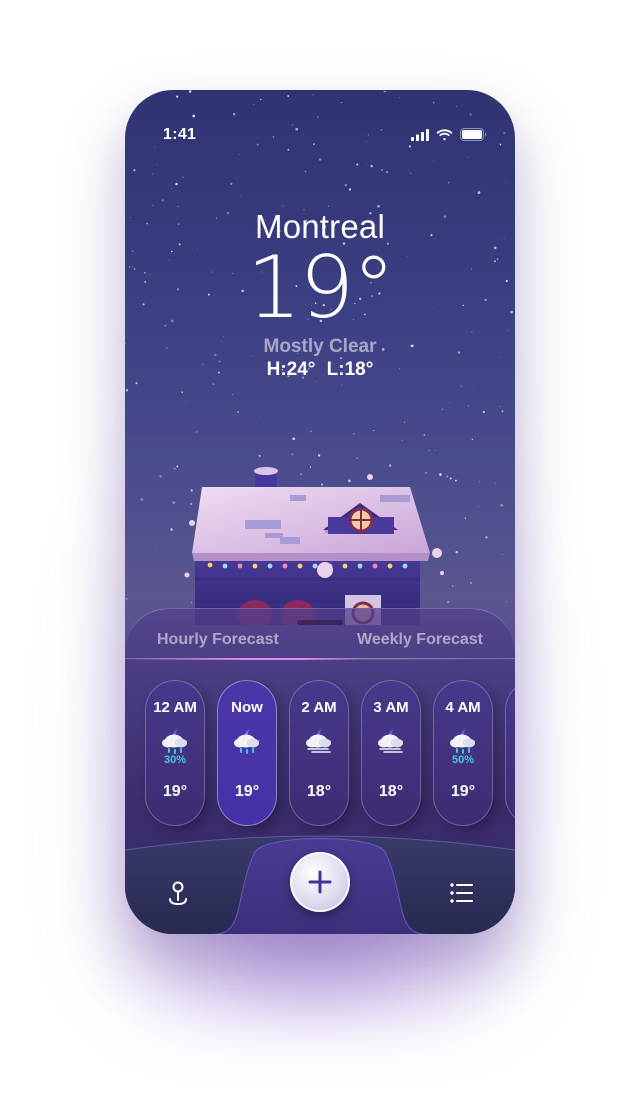  Describe the element at coordinates (320, 288) in the screenshot. I see `current-temperature: 19°` at that location.